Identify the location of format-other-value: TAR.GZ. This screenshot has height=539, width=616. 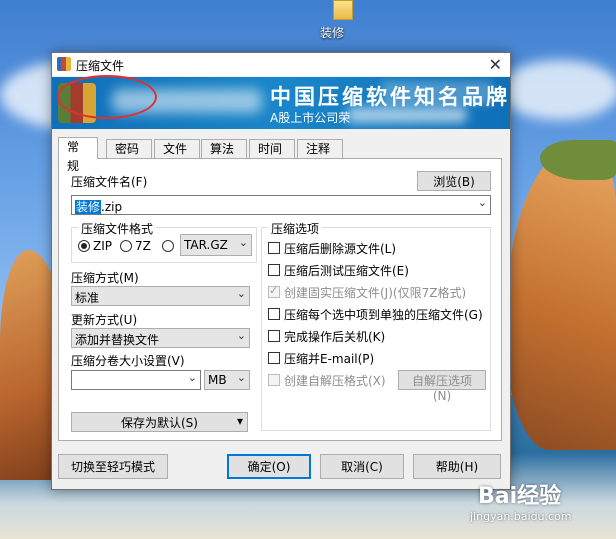
(206, 245).